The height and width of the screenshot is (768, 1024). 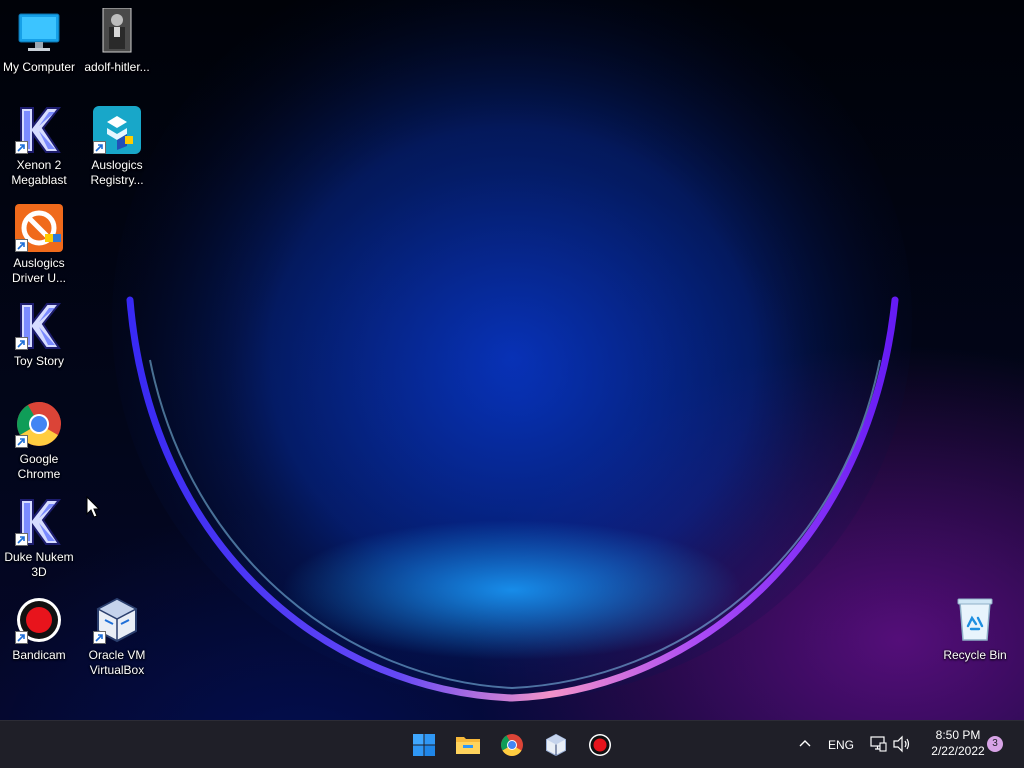 What do you see at coordinates (975, 655) in the screenshot?
I see `icon-label: Recycle Bin` at bounding box center [975, 655].